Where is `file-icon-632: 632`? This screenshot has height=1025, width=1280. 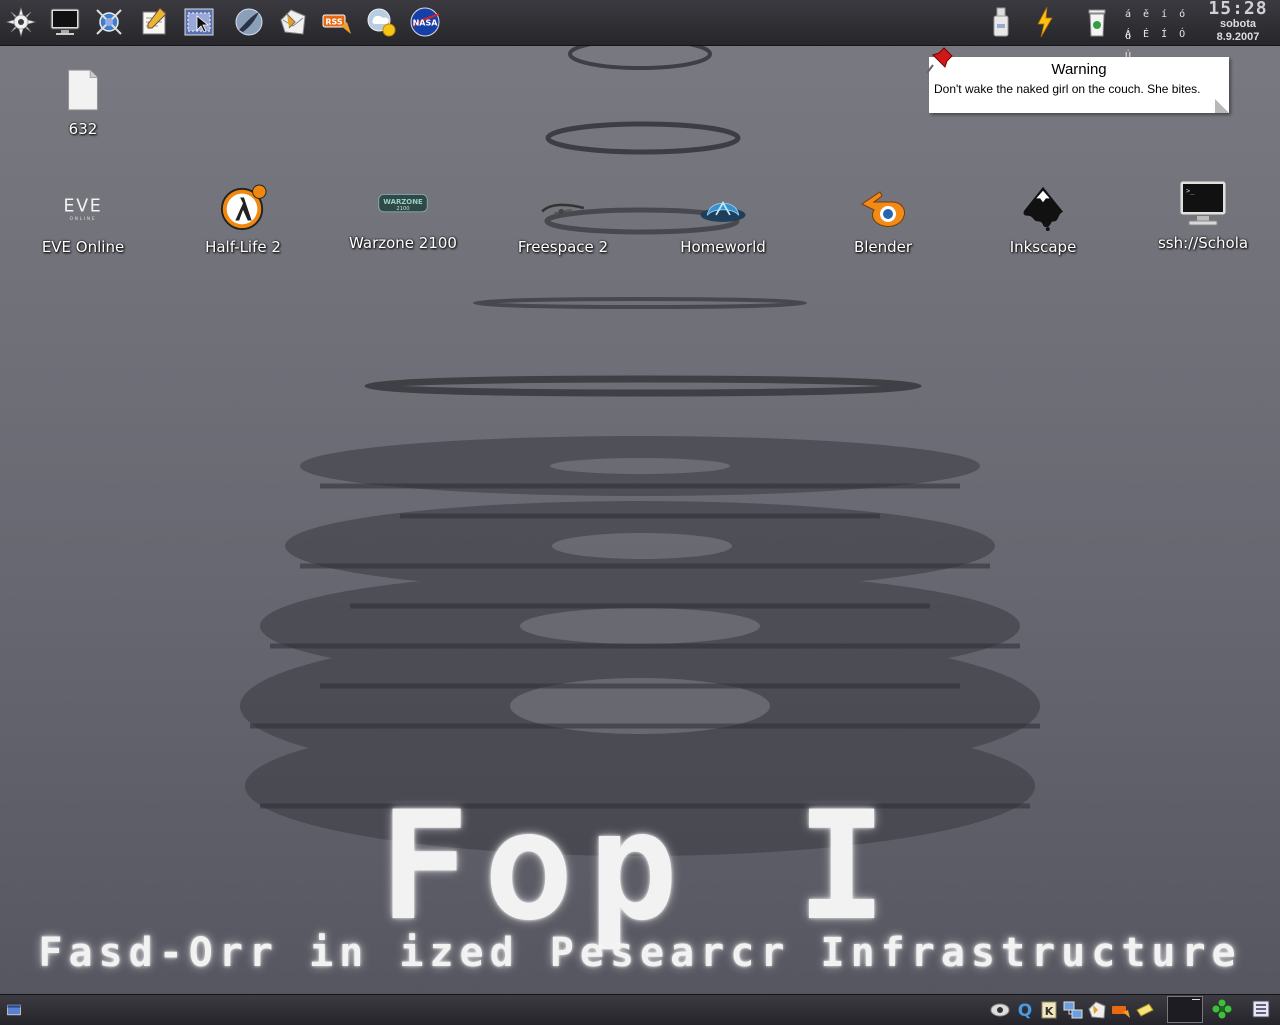 file-icon-632: 632 is located at coordinates (83, 101).